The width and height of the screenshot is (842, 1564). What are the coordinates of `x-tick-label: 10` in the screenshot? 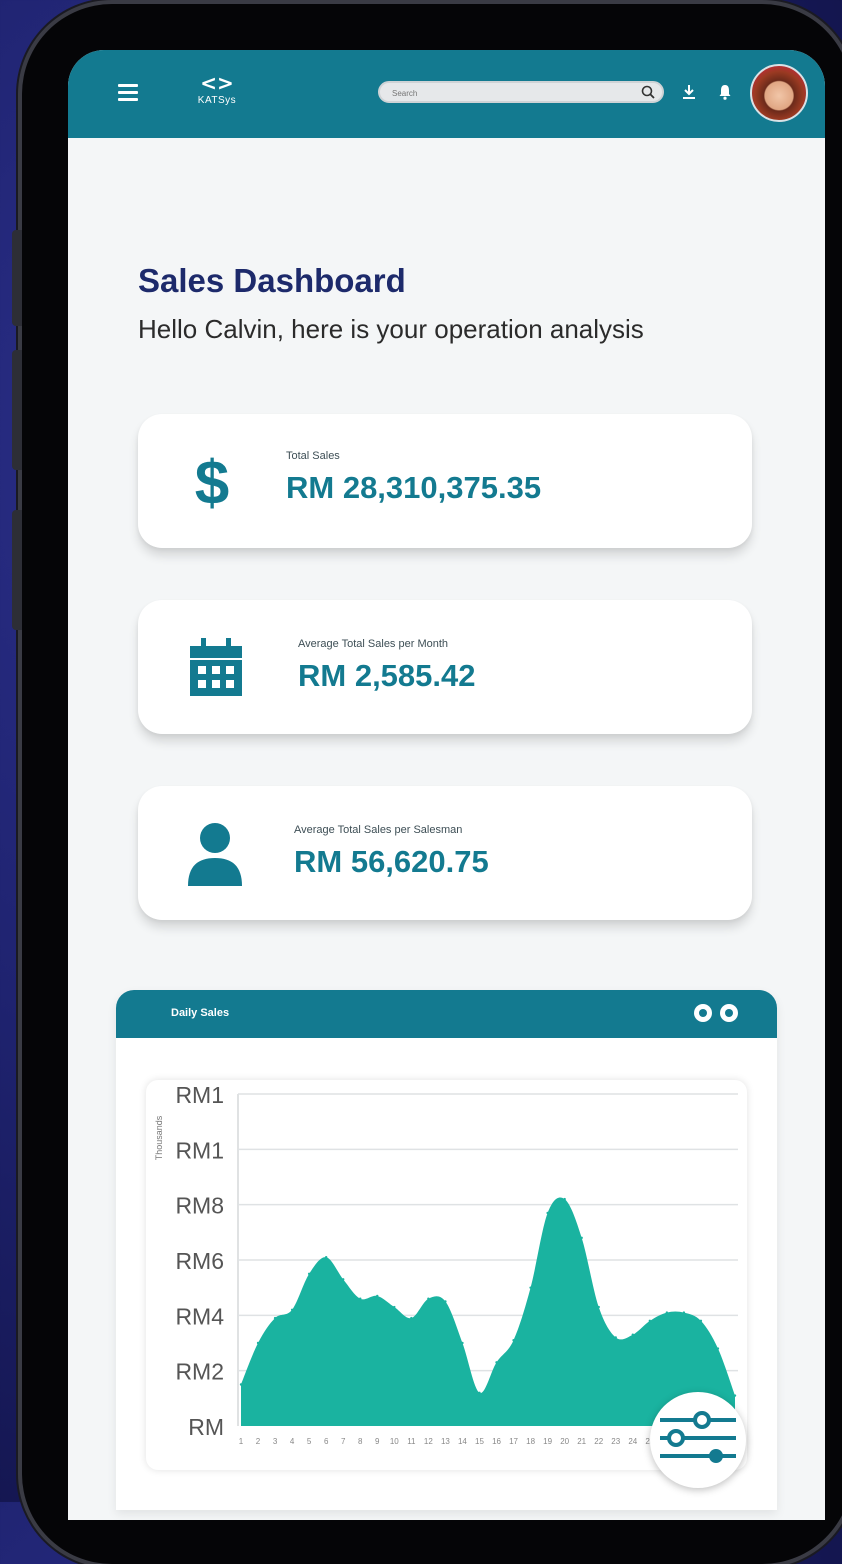 It's located at (394, 1441).